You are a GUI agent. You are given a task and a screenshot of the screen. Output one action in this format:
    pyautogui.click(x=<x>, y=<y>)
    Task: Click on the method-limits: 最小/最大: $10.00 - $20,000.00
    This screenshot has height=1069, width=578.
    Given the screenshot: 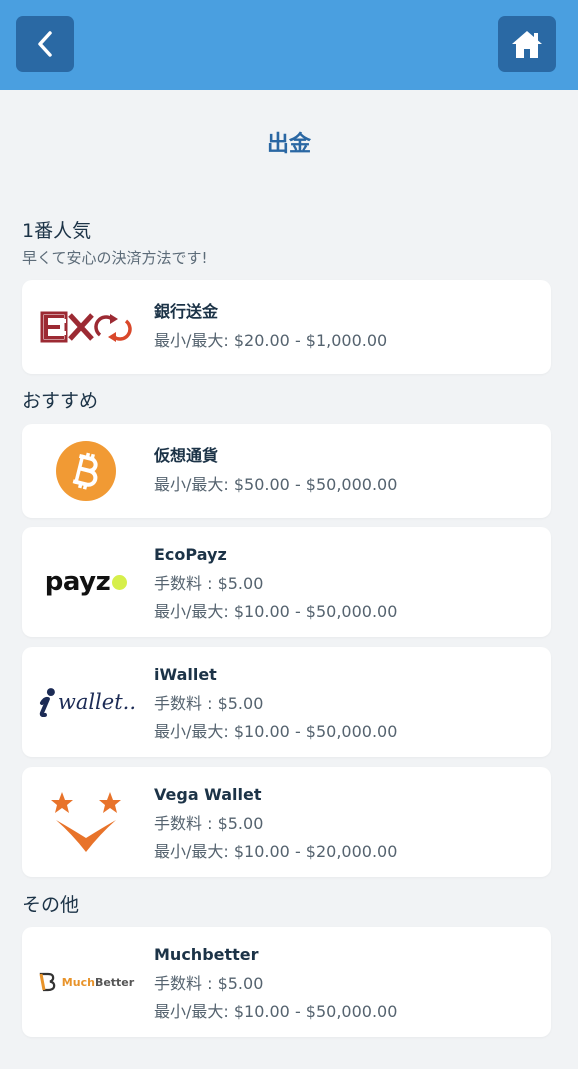 What is the action you would take?
    pyautogui.click(x=276, y=851)
    